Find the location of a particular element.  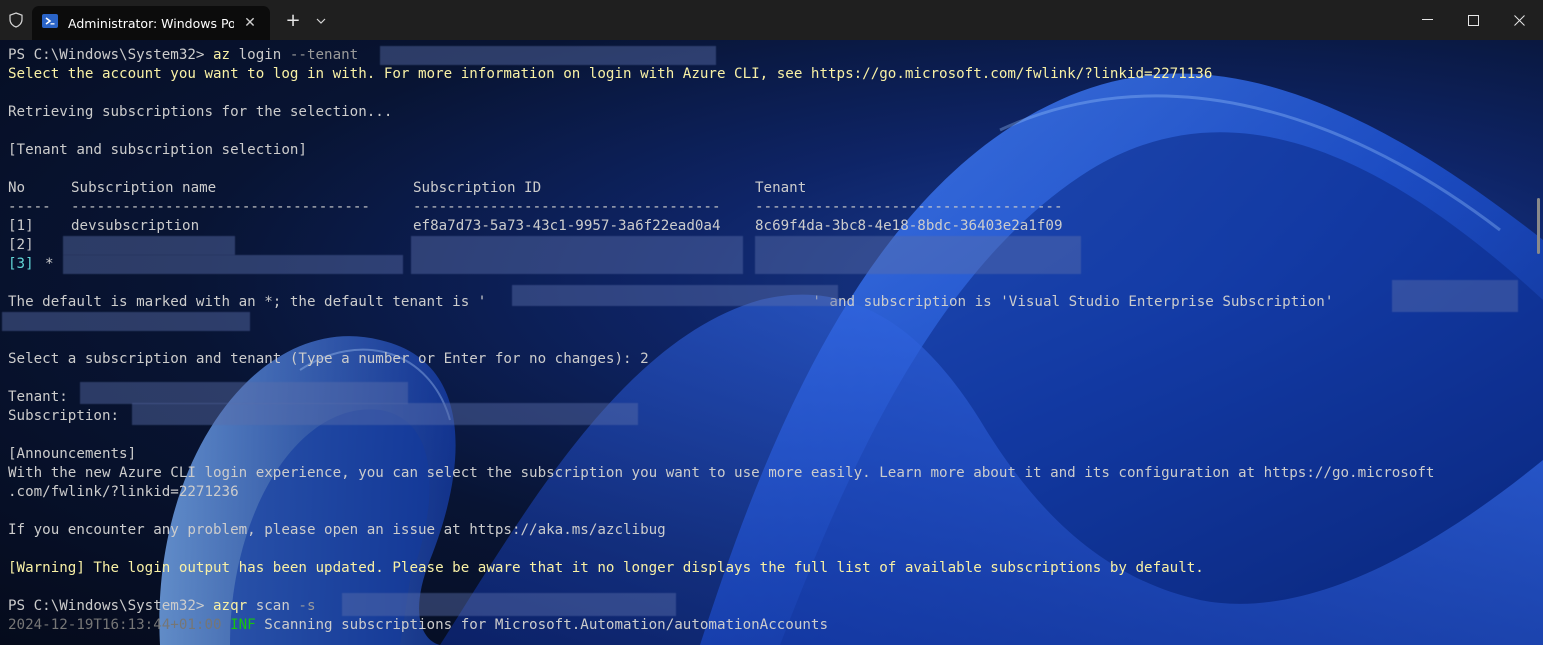

maximize-icon is located at coordinates (1473, 20).